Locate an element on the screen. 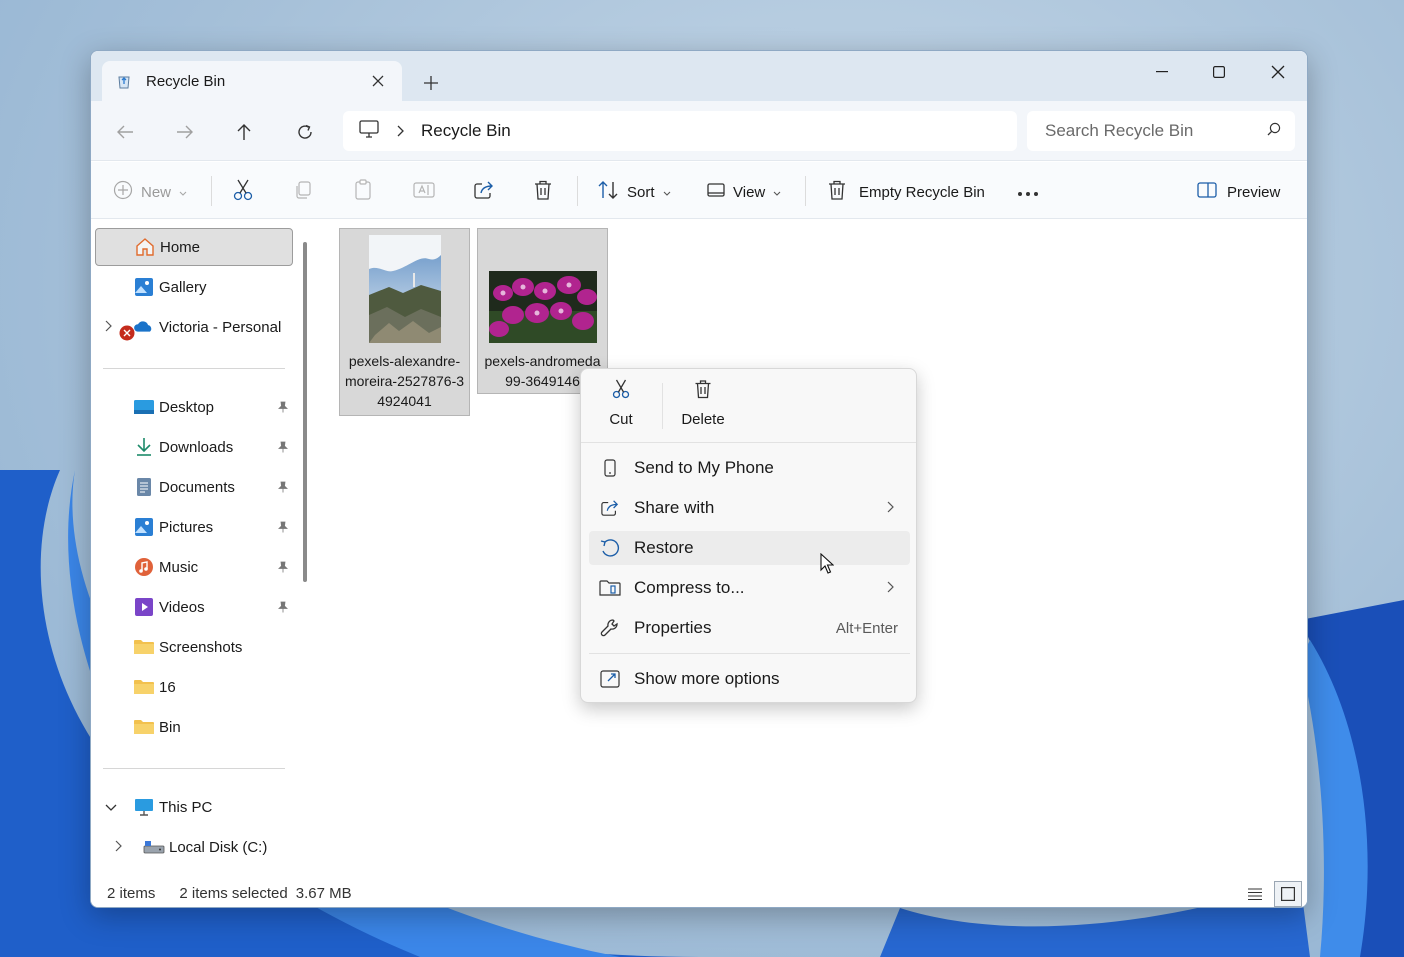  toolbar-divider is located at coordinates (211, 191).